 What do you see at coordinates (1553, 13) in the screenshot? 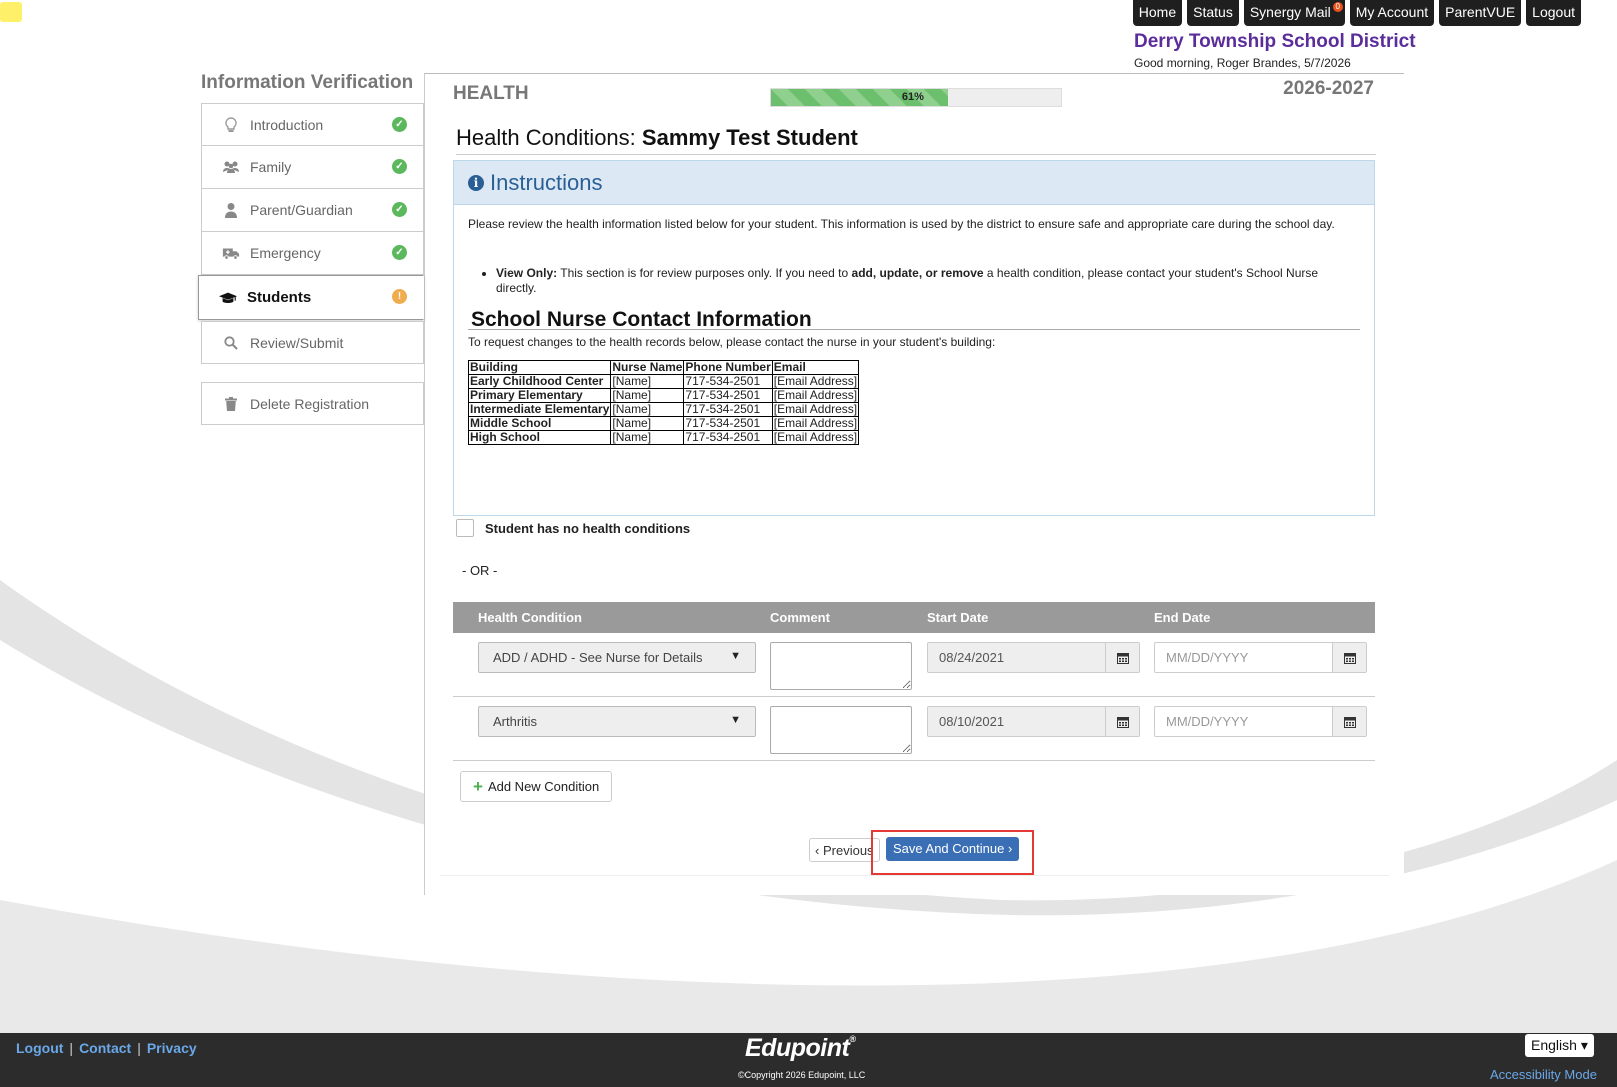
I see `nav-logout-button: Logout` at bounding box center [1553, 13].